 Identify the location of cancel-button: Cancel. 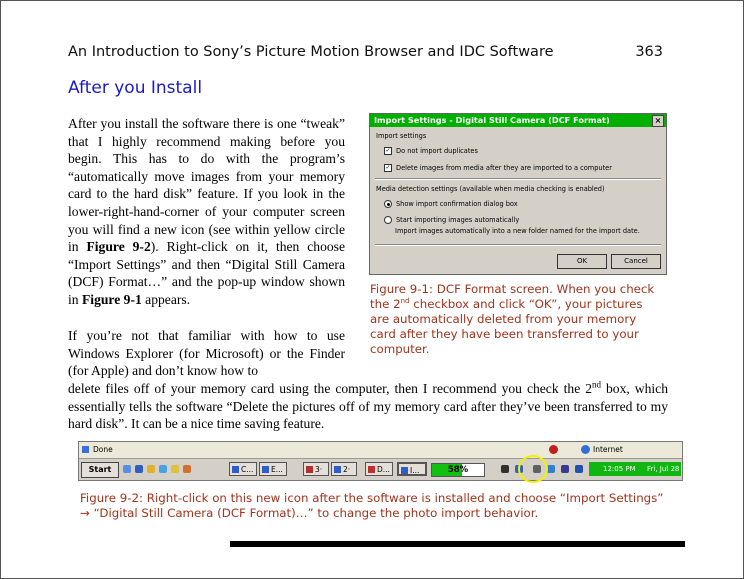
(636, 261).